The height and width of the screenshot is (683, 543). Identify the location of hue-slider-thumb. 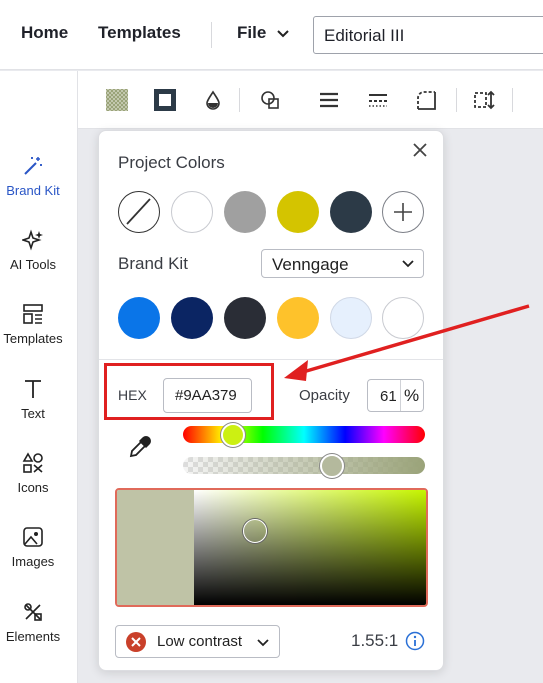
(233, 435).